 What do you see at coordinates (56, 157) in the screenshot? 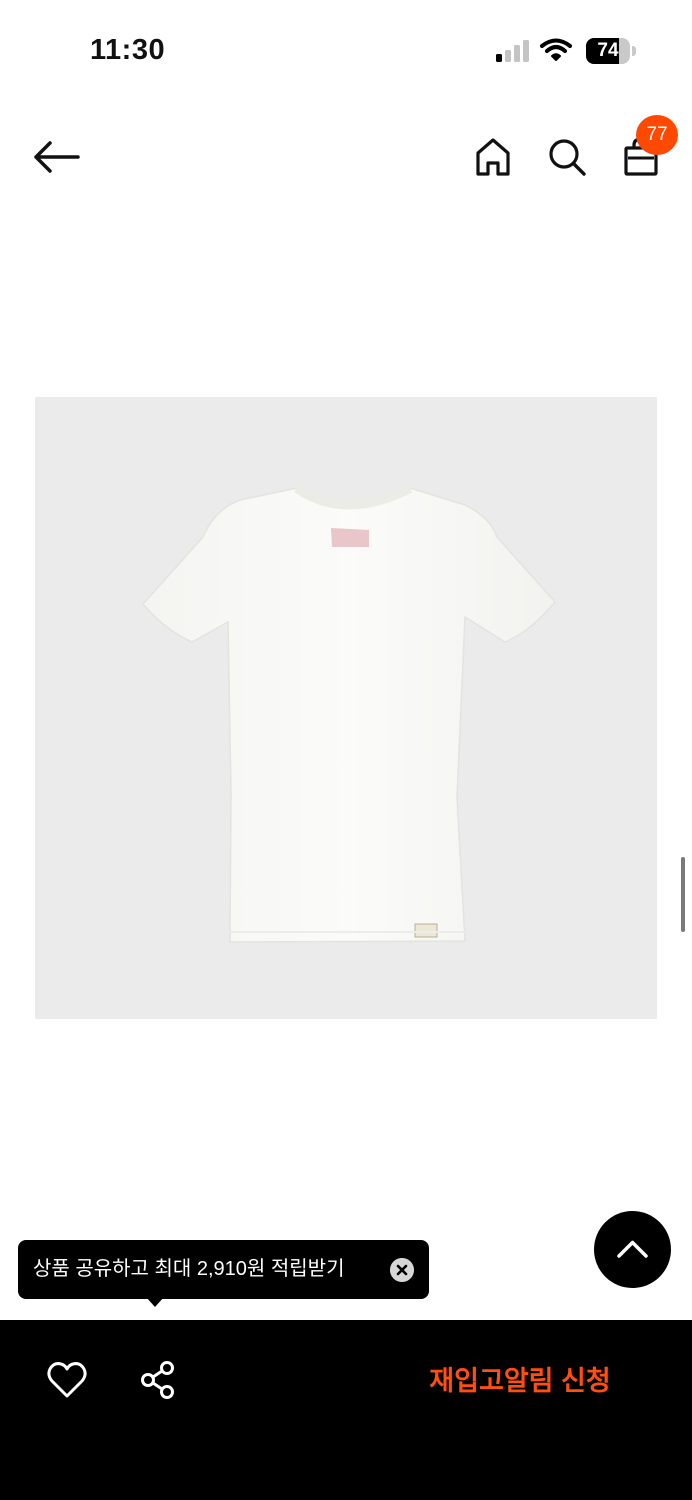
I see `arrow-left-icon` at bounding box center [56, 157].